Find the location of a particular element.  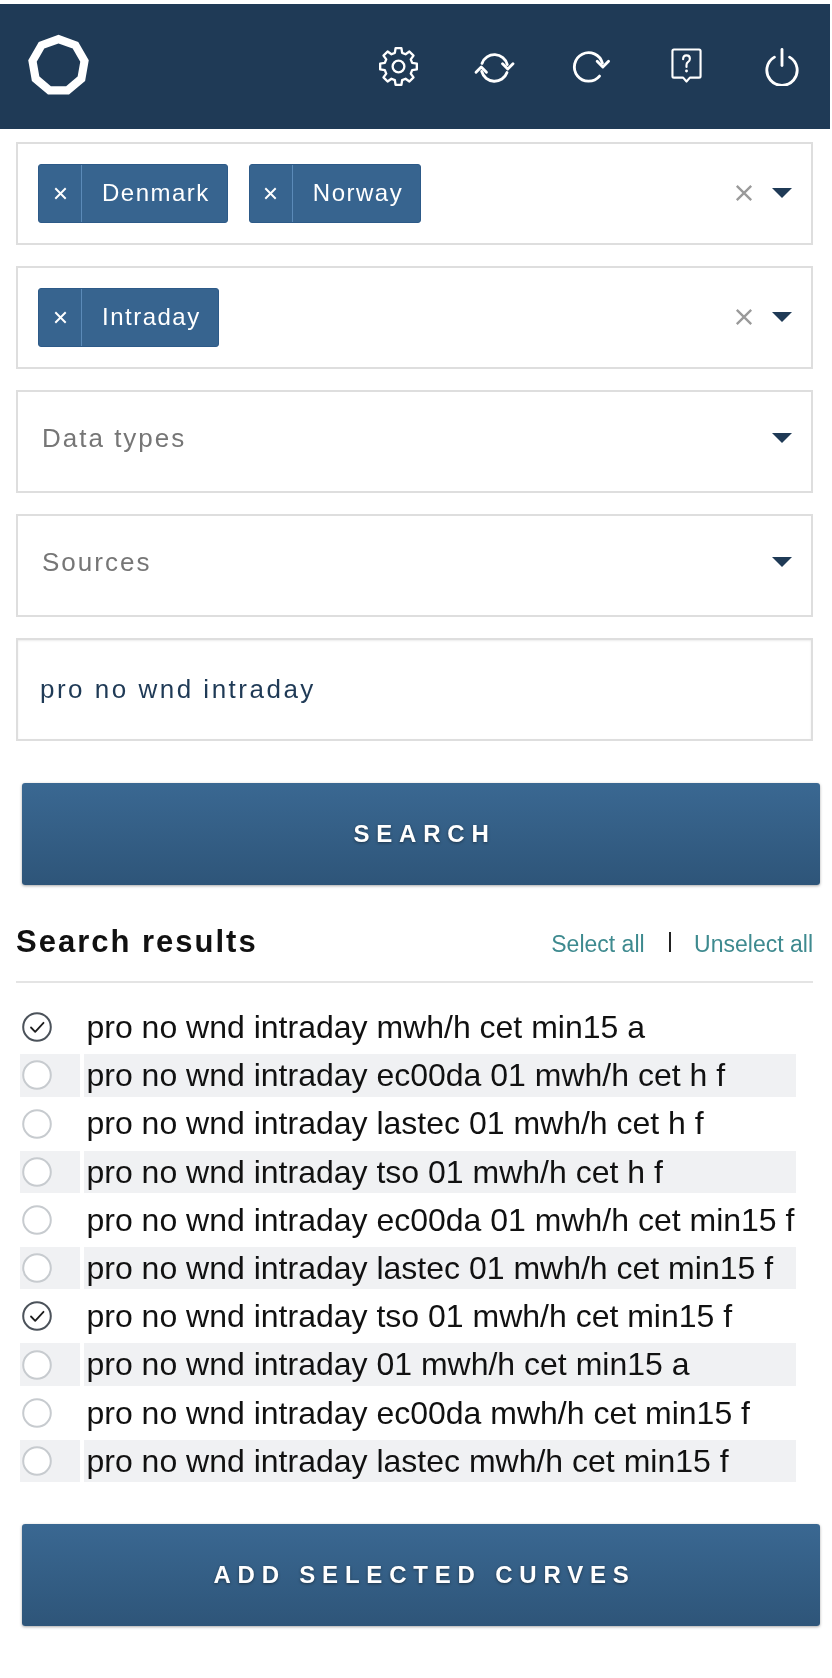

add-curves-button: ADD SELECTED CURVES is located at coordinates (421, 1574).